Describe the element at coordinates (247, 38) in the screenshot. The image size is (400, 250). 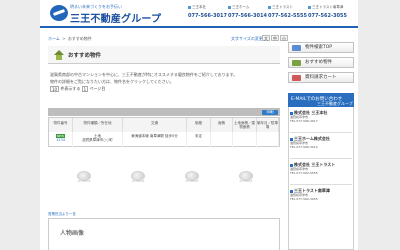
I see `text-size-label: 文字サイズの変更` at that location.